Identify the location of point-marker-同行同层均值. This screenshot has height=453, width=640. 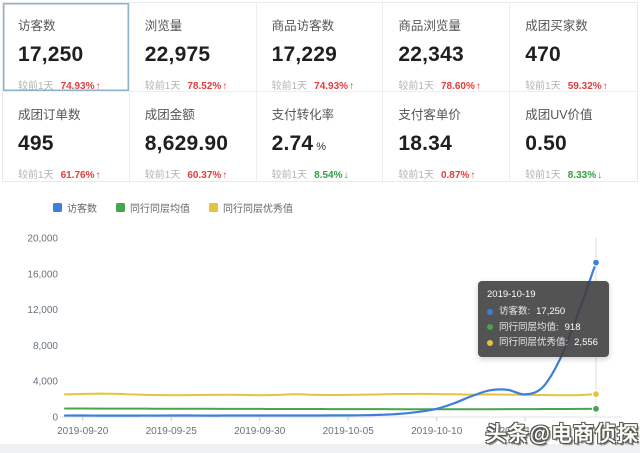
(596, 408).